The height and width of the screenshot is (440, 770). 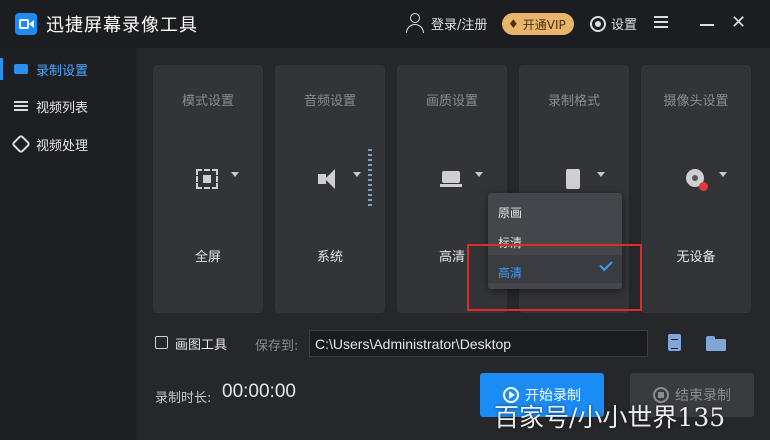 What do you see at coordinates (696, 180) in the screenshot?
I see `camera-icon` at bounding box center [696, 180].